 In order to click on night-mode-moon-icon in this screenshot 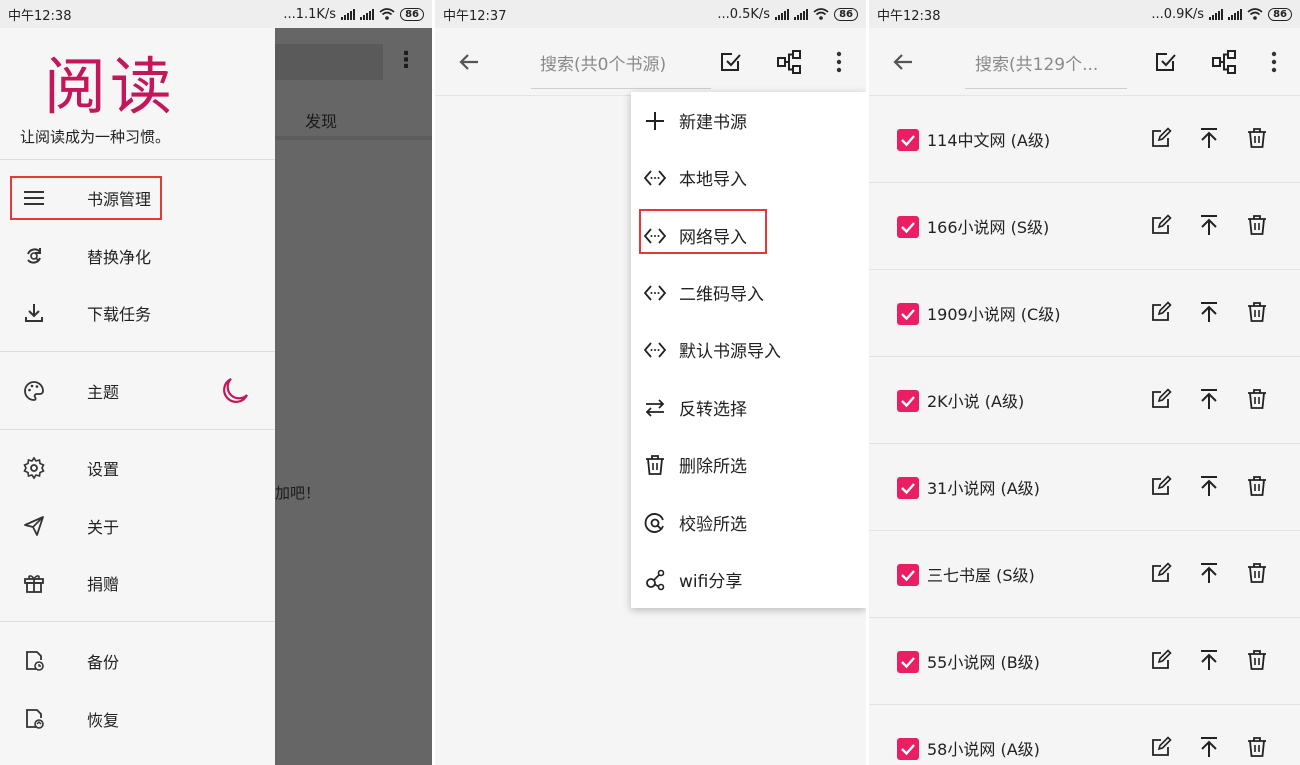, I will do `click(235, 391)`.